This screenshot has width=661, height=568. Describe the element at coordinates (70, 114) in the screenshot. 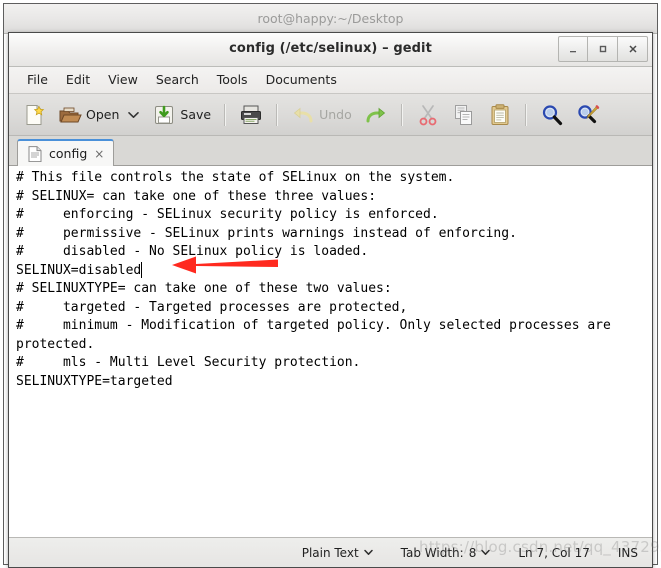

I see `open-folder-icon` at that location.